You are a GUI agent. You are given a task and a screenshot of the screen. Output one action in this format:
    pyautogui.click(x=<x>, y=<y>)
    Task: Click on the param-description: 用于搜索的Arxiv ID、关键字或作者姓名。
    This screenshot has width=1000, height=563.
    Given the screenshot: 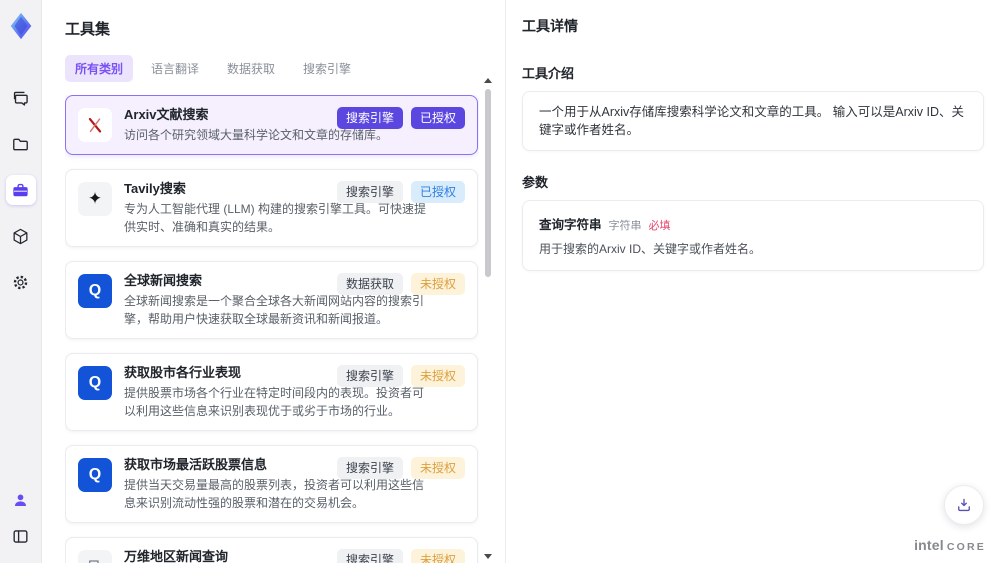 What is the action you would take?
    pyautogui.click(x=650, y=249)
    